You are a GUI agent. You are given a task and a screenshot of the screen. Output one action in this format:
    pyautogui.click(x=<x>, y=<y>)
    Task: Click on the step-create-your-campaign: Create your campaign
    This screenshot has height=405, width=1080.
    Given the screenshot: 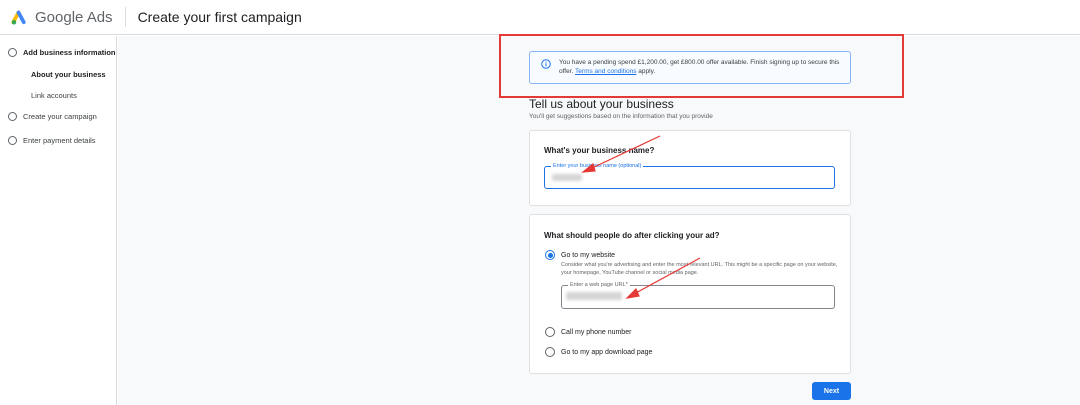 What is the action you would take?
    pyautogui.click(x=48, y=116)
    